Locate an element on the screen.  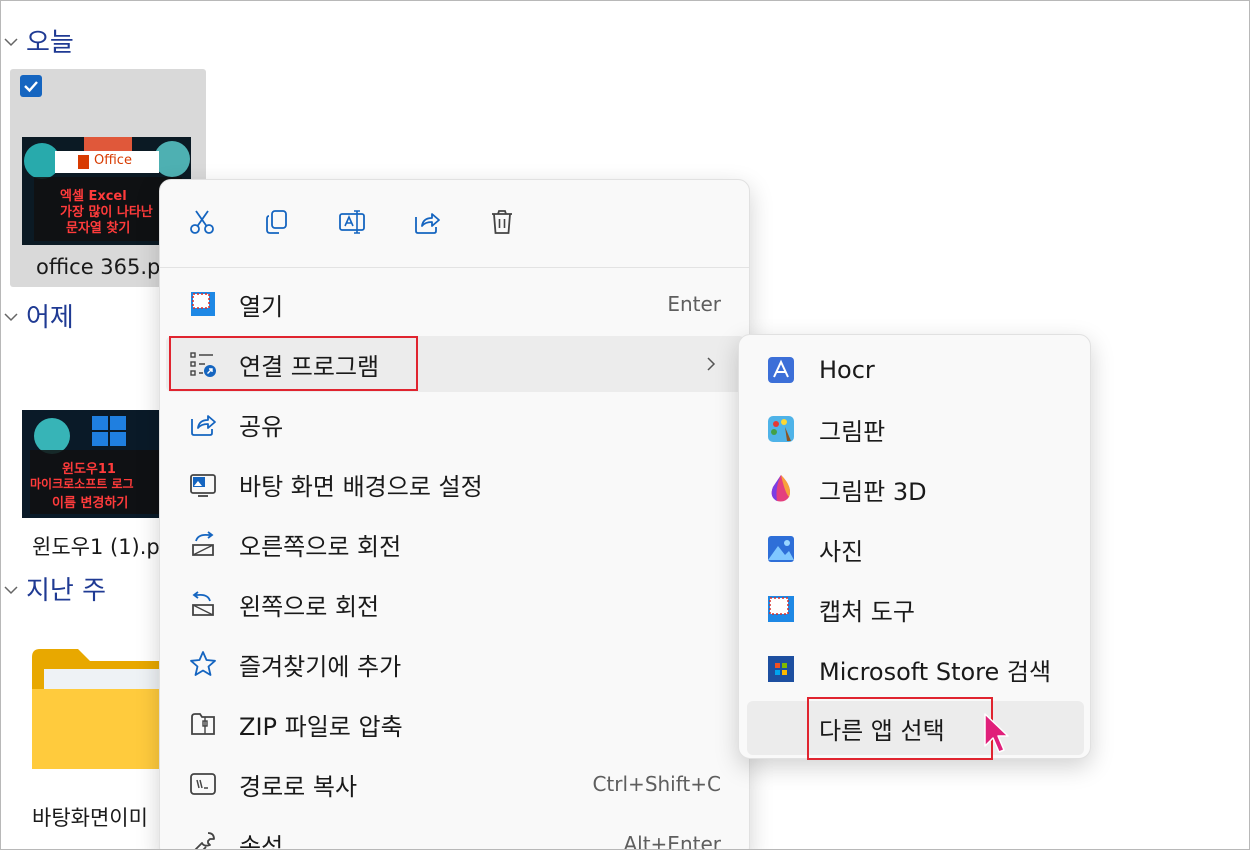
menu-item-properties: 속성 Alt+Enter is located at coordinates (455, 833).